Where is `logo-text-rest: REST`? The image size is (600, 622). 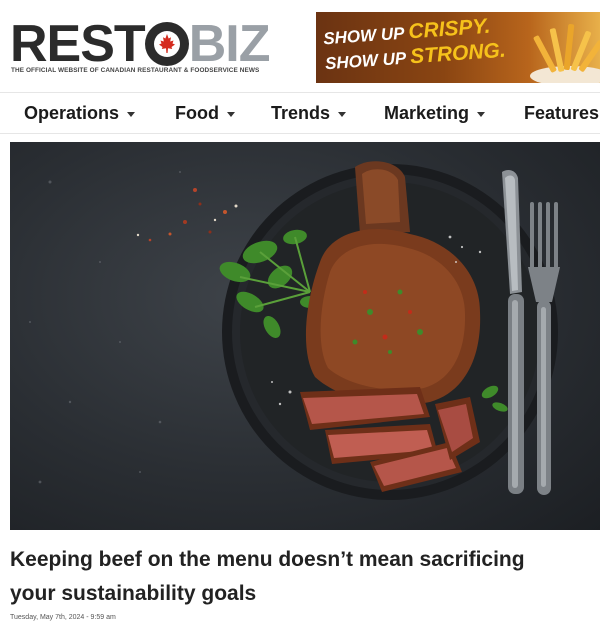
logo-text-rest: REST is located at coordinates (78, 44).